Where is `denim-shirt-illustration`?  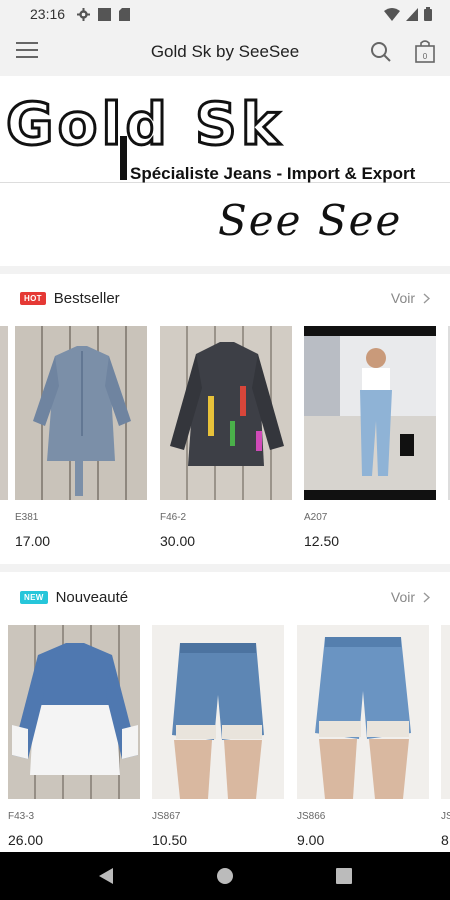 denim-shirt-illustration is located at coordinates (82, 421).